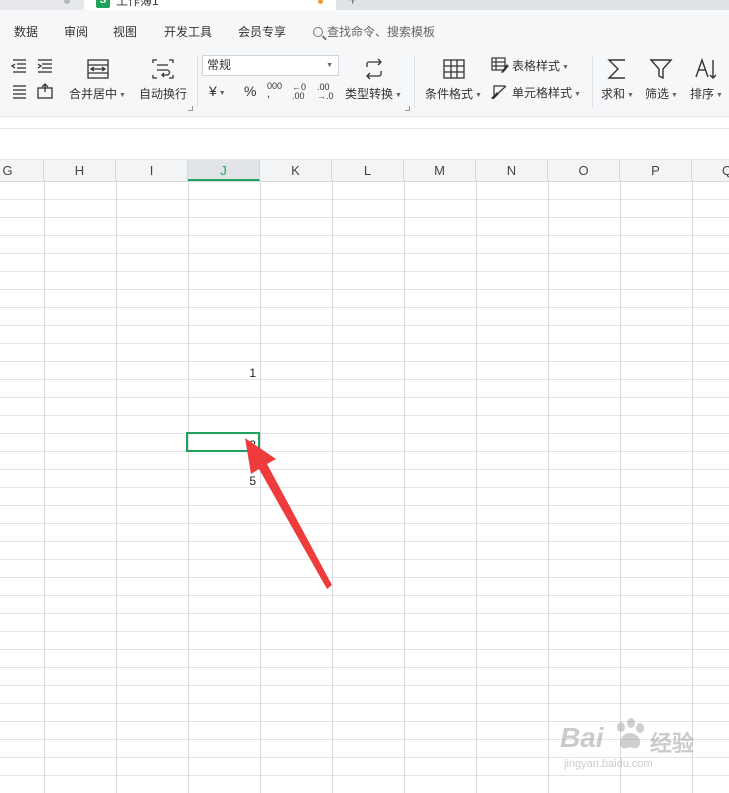 The width and height of the screenshot is (729, 793). I want to click on paw-logo-icon, so click(630, 733).